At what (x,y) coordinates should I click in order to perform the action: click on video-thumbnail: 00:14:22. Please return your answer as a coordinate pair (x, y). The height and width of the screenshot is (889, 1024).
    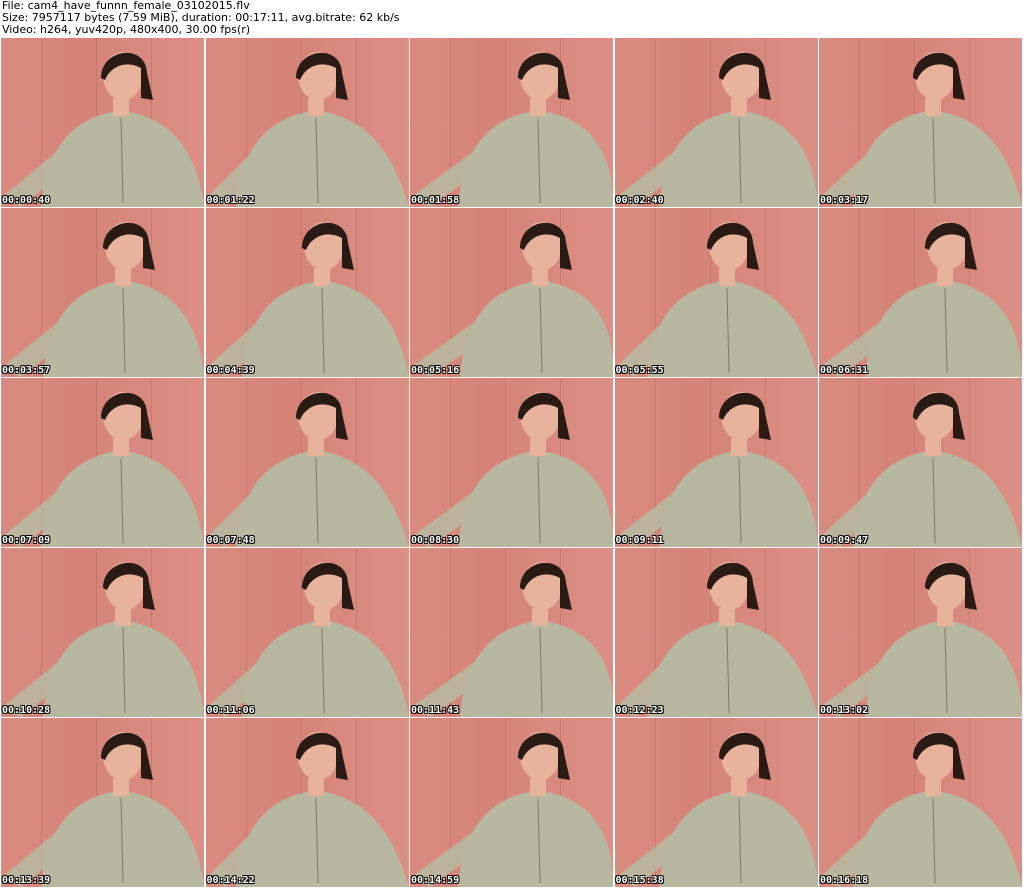
    Looking at the image, I should click on (307, 802).